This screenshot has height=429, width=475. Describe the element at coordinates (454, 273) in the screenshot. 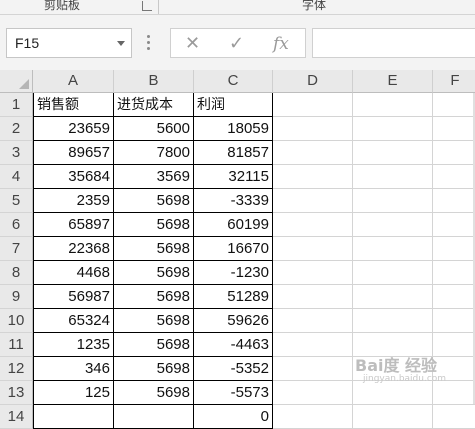

I see `cell-f8` at that location.